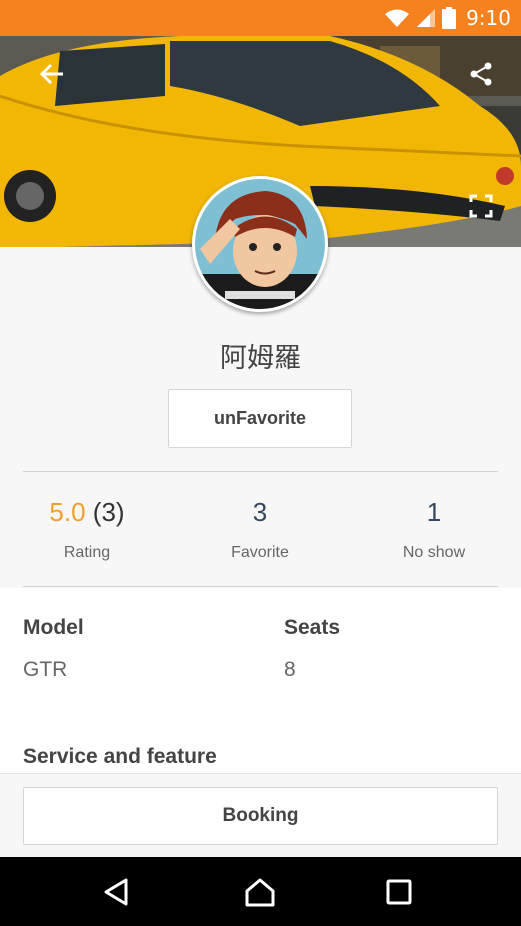 The width and height of the screenshot is (521, 926). What do you see at coordinates (426, 18) in the screenshot?
I see `signal-icon` at bounding box center [426, 18].